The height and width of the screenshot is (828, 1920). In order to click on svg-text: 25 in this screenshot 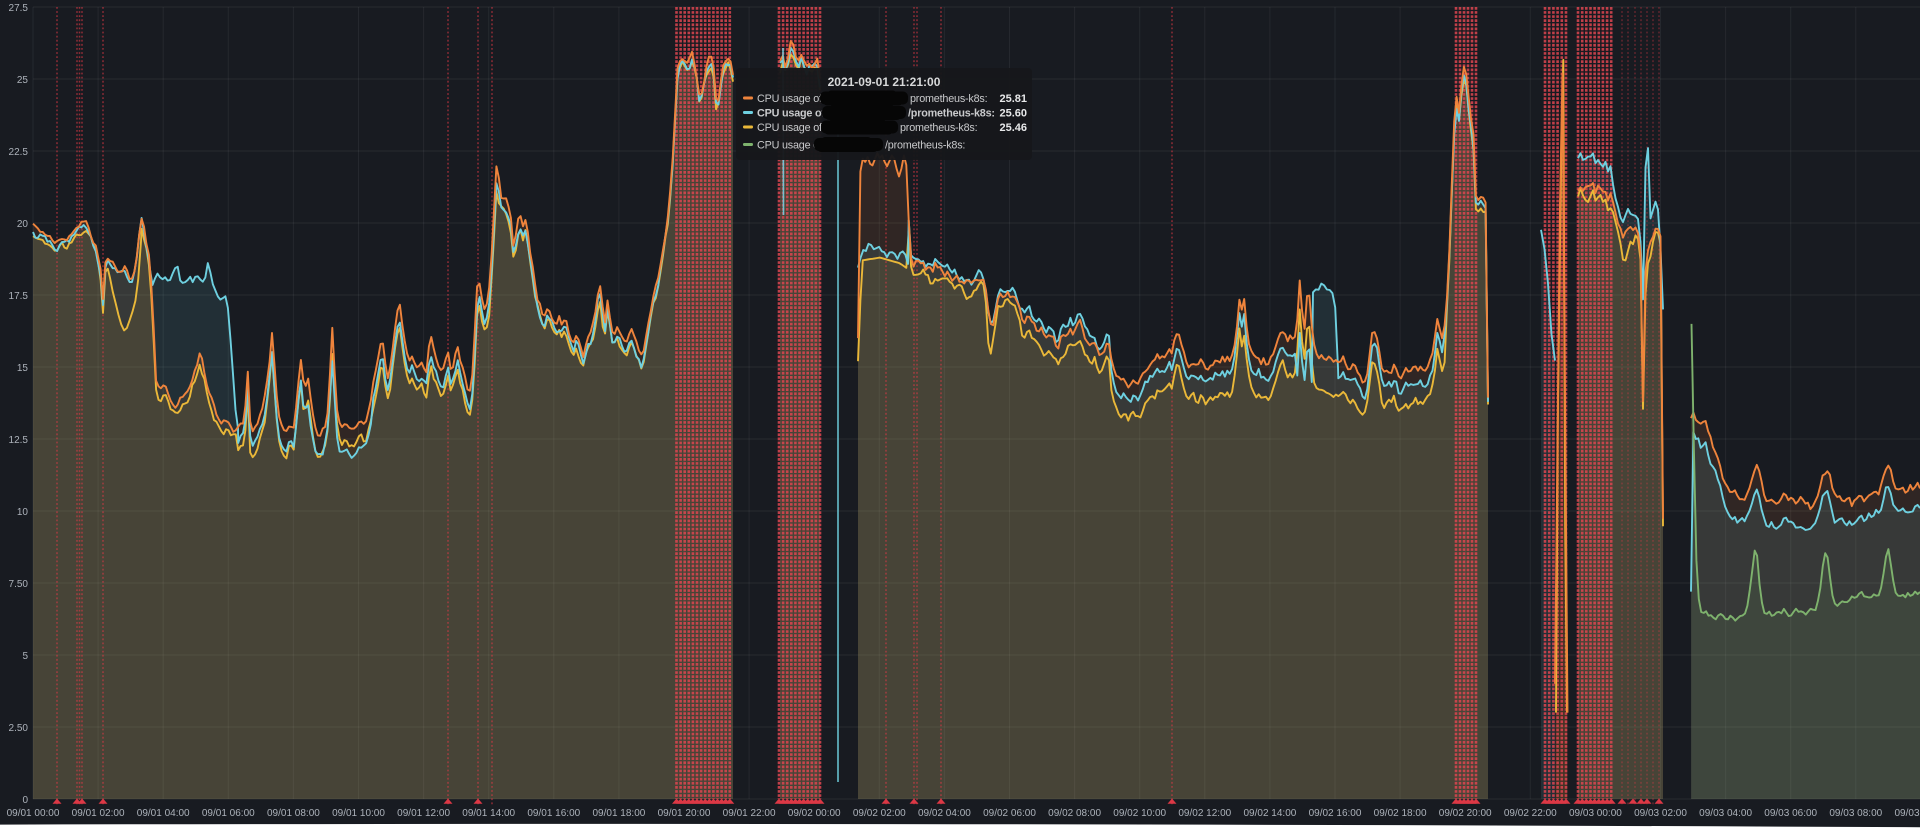, I will do `click(23, 80)`.